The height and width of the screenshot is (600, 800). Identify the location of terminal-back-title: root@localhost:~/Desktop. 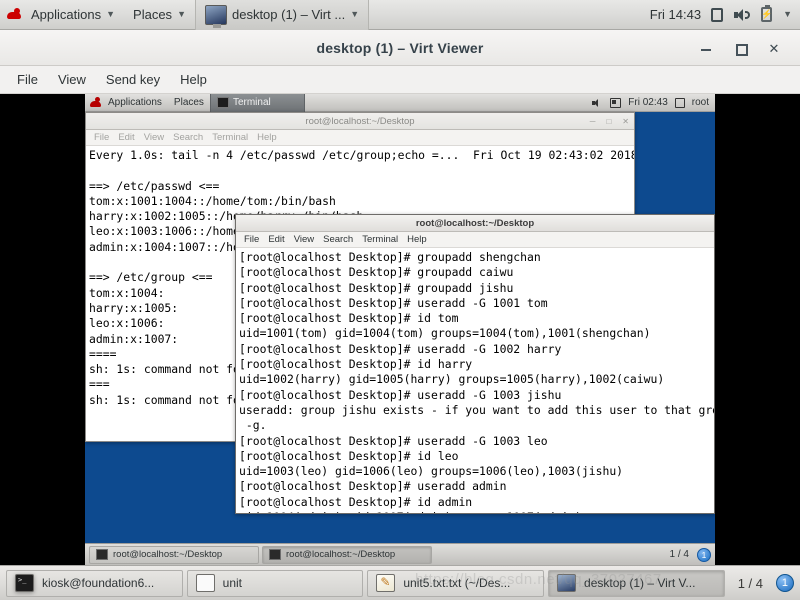
(360, 121).